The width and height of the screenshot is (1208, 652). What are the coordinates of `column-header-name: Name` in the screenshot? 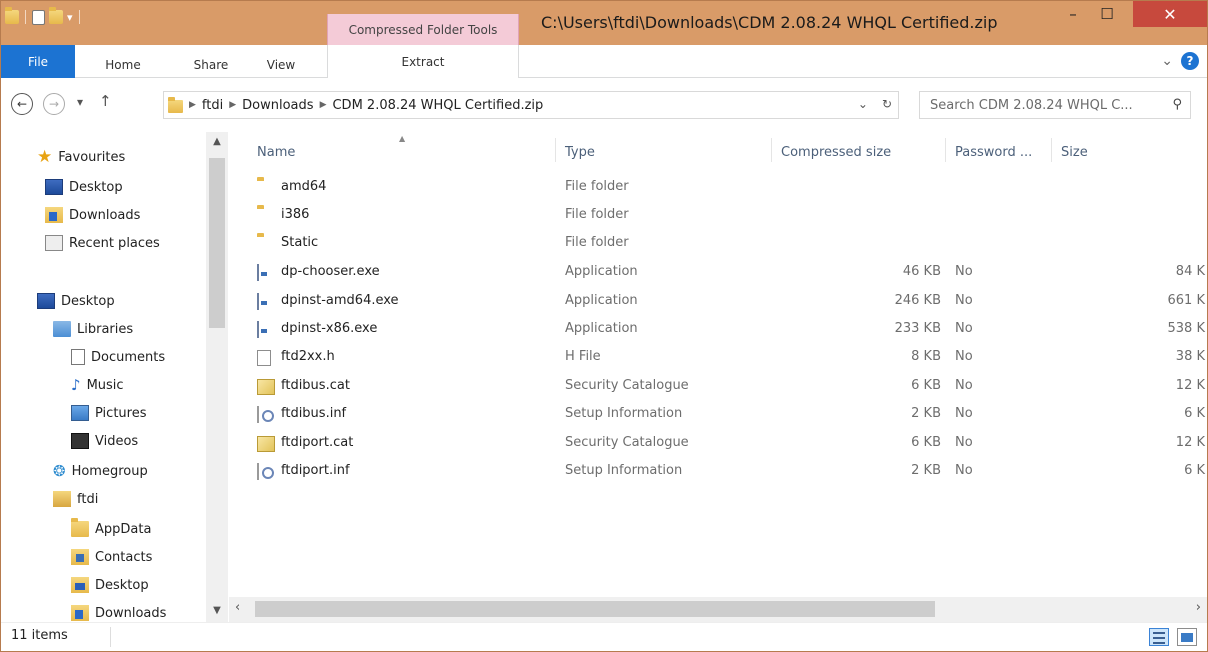 It's located at (276, 152).